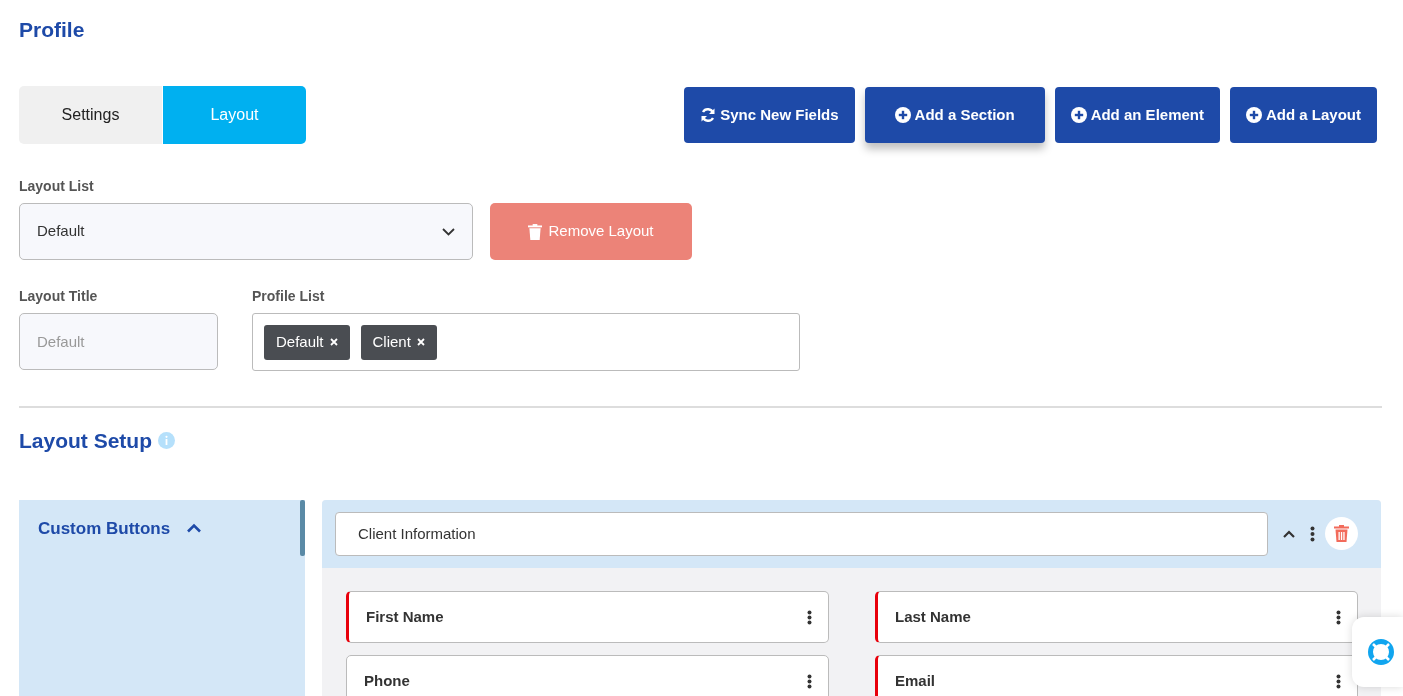 This screenshot has height=696, width=1403. What do you see at coordinates (801, 533) in the screenshot?
I see `section-title-field: Client Information` at bounding box center [801, 533].